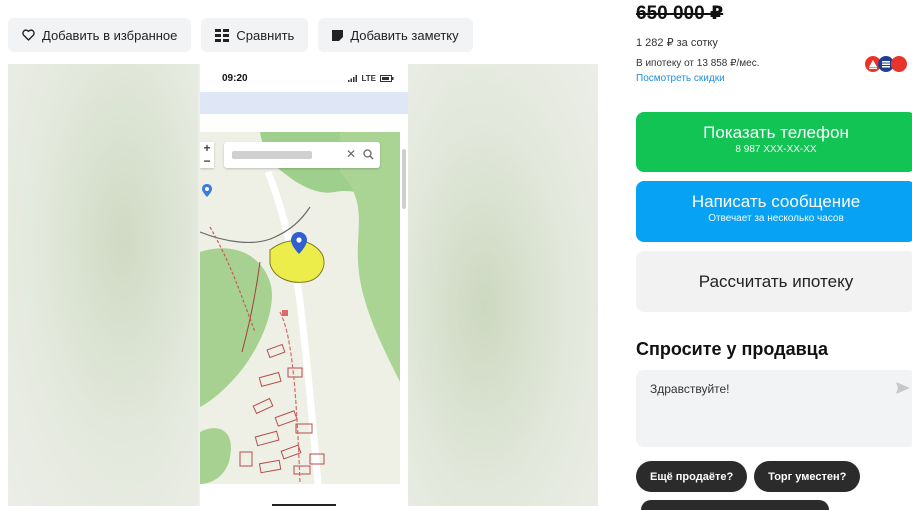 The height and width of the screenshot is (510, 912). What do you see at coordinates (110, 35) in the screenshot?
I see `add-to-favorites-label: Добавить в избранное` at bounding box center [110, 35].